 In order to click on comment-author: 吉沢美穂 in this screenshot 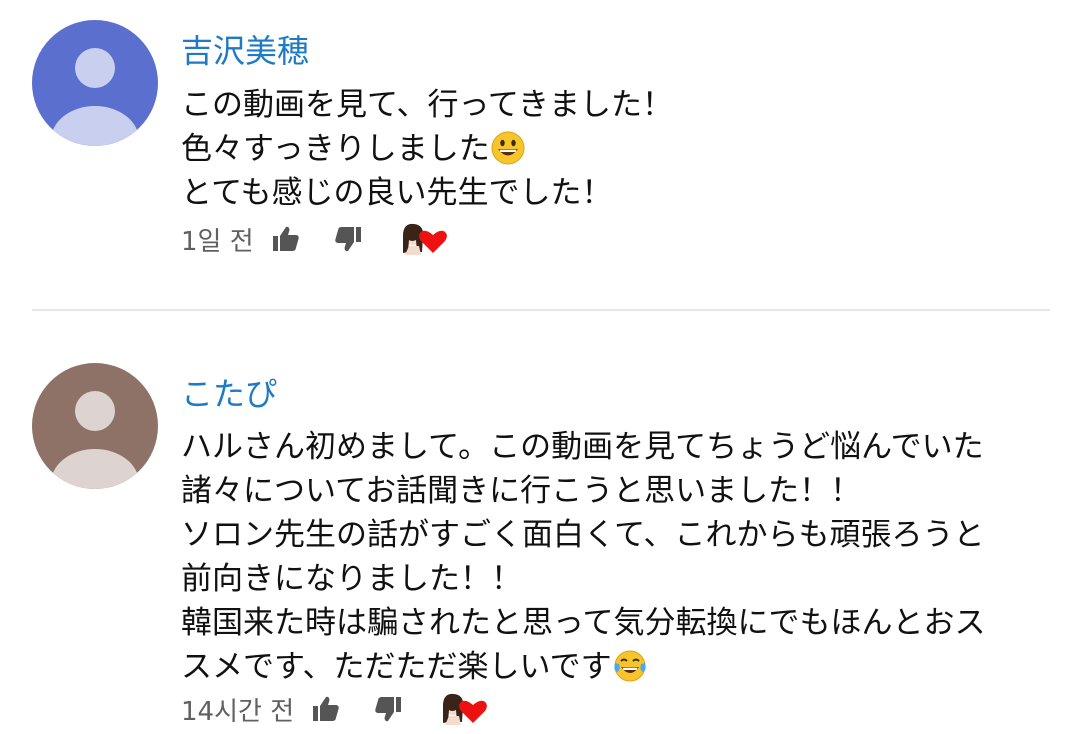, I will do `click(245, 51)`.